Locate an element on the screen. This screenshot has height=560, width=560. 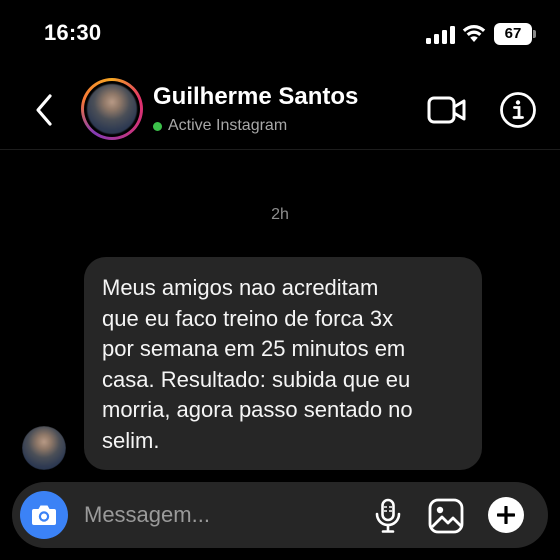
camera-button is located at coordinates (44, 515).